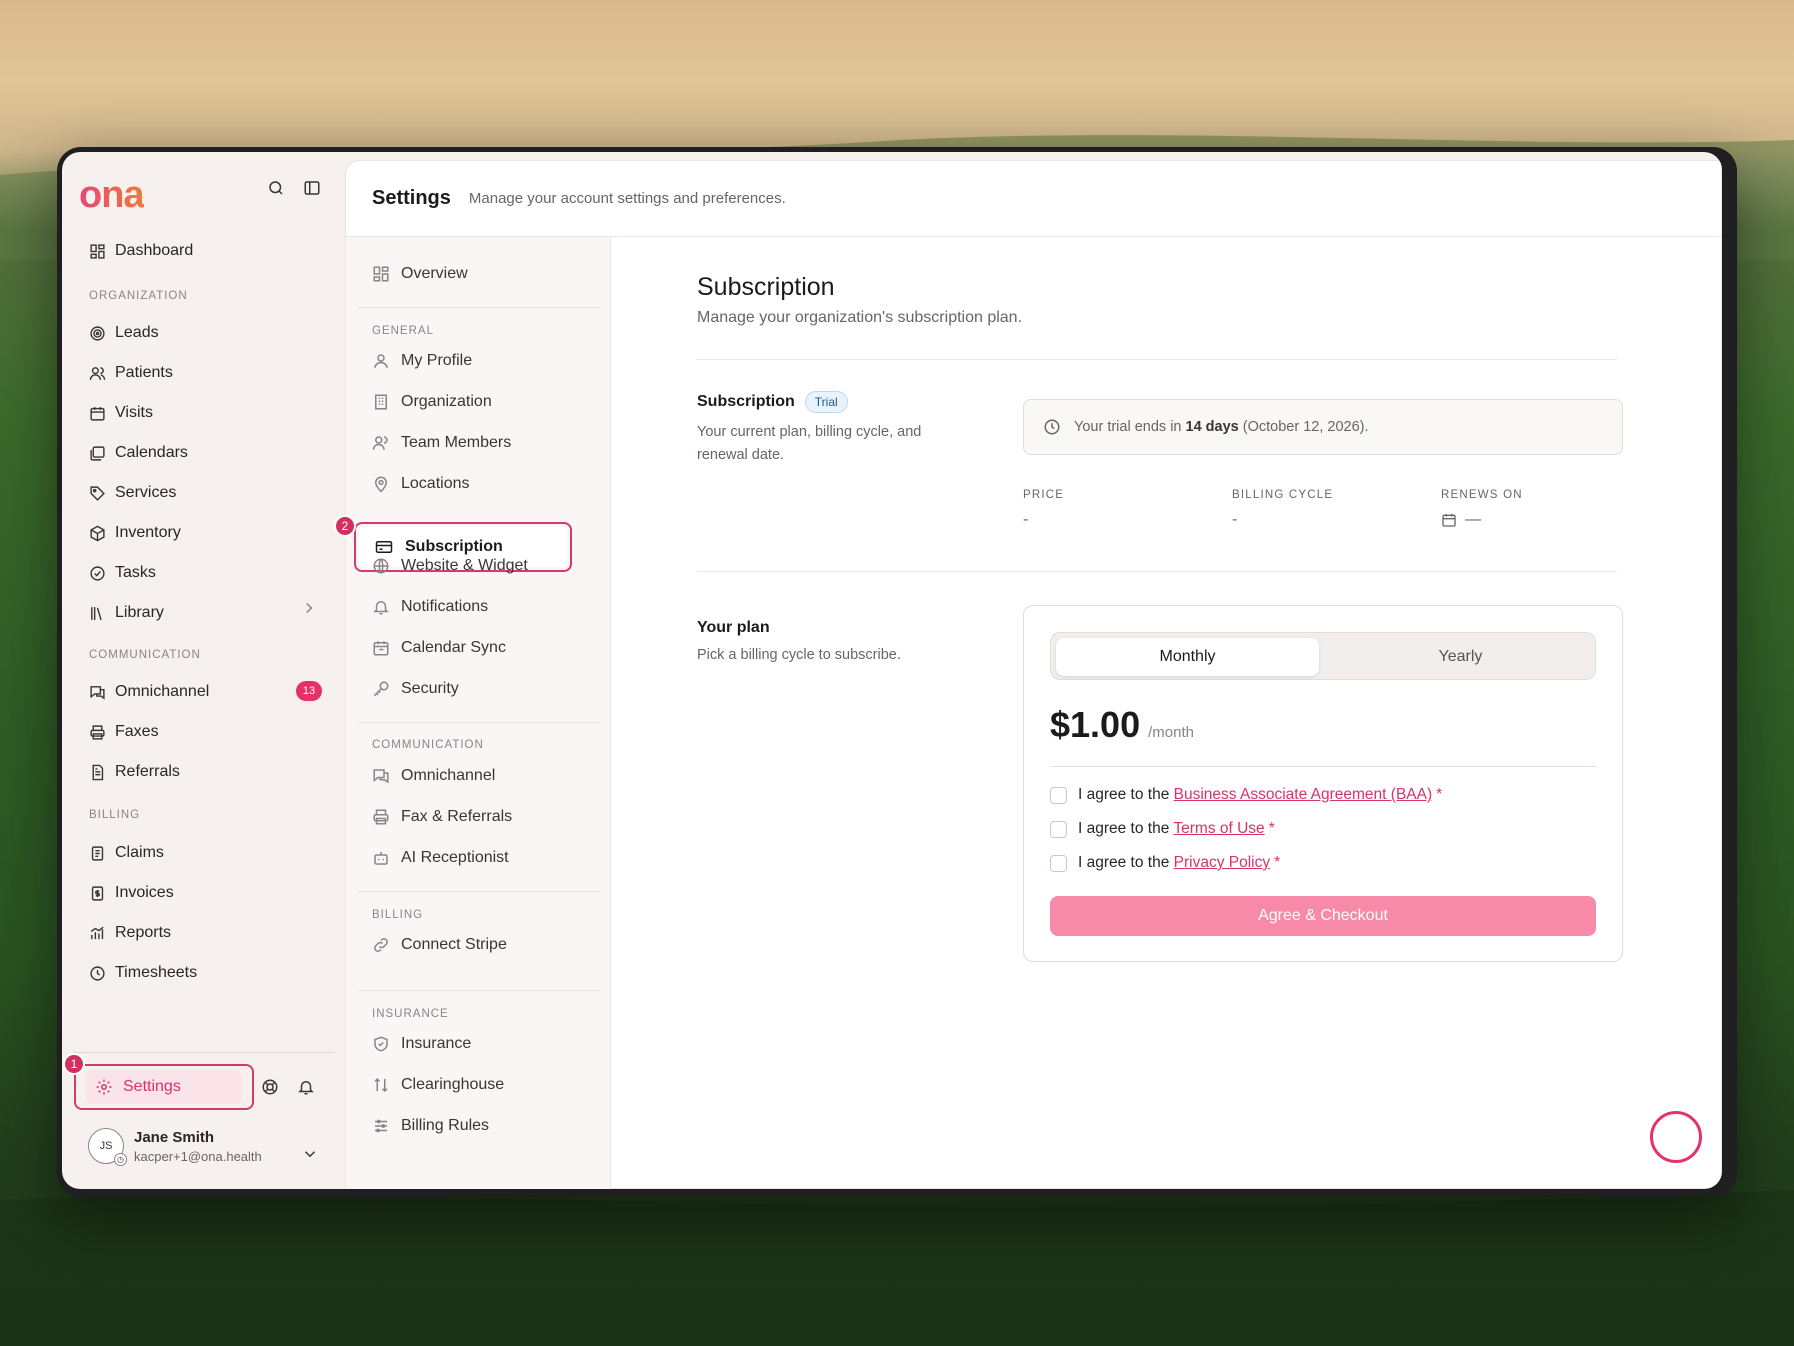 This screenshot has width=1794, height=1346. Describe the element at coordinates (1323, 656) in the screenshot. I see `billing-cycle-toggle: Monthly Yearly` at that location.